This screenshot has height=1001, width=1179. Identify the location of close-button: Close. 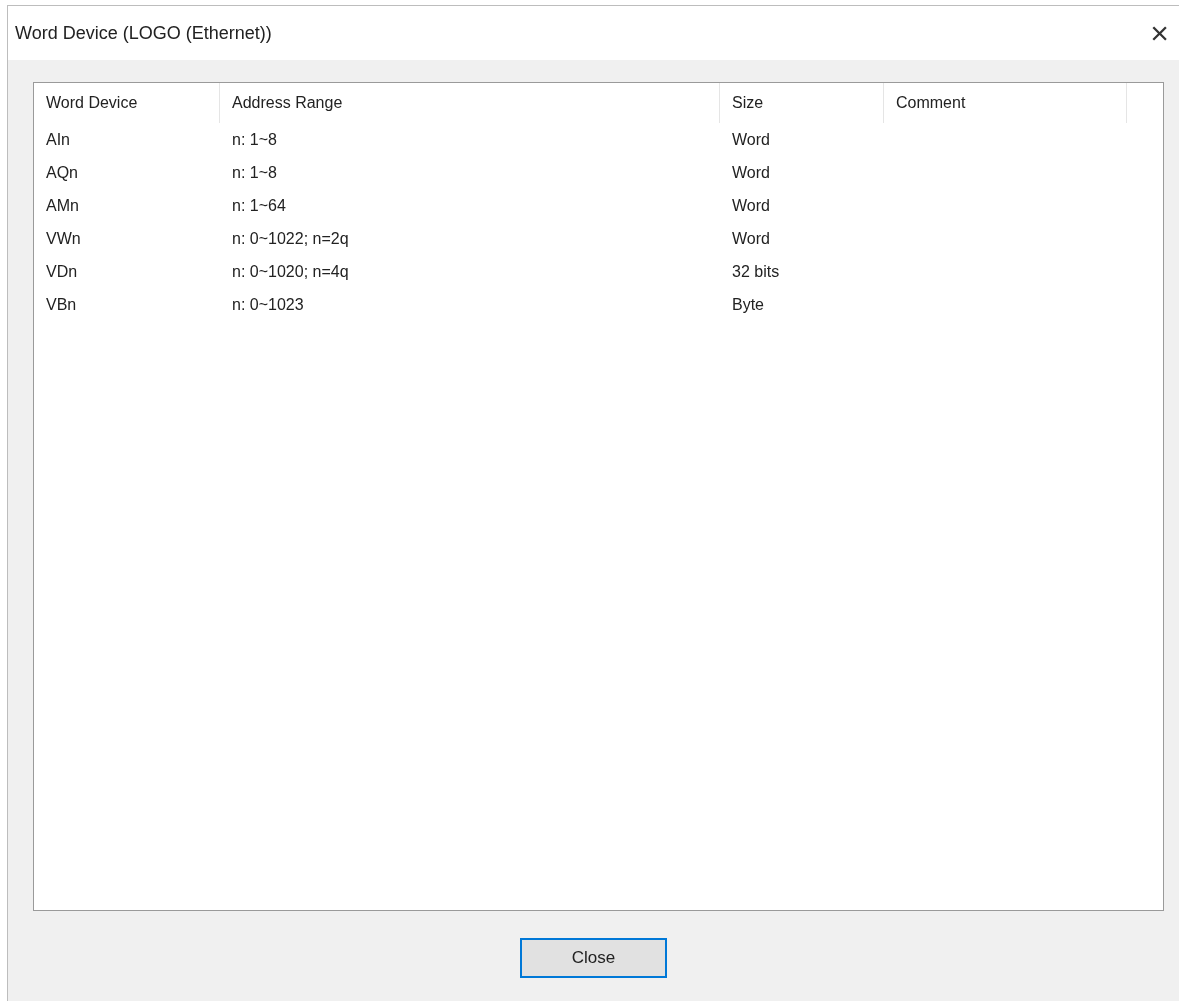
(593, 958).